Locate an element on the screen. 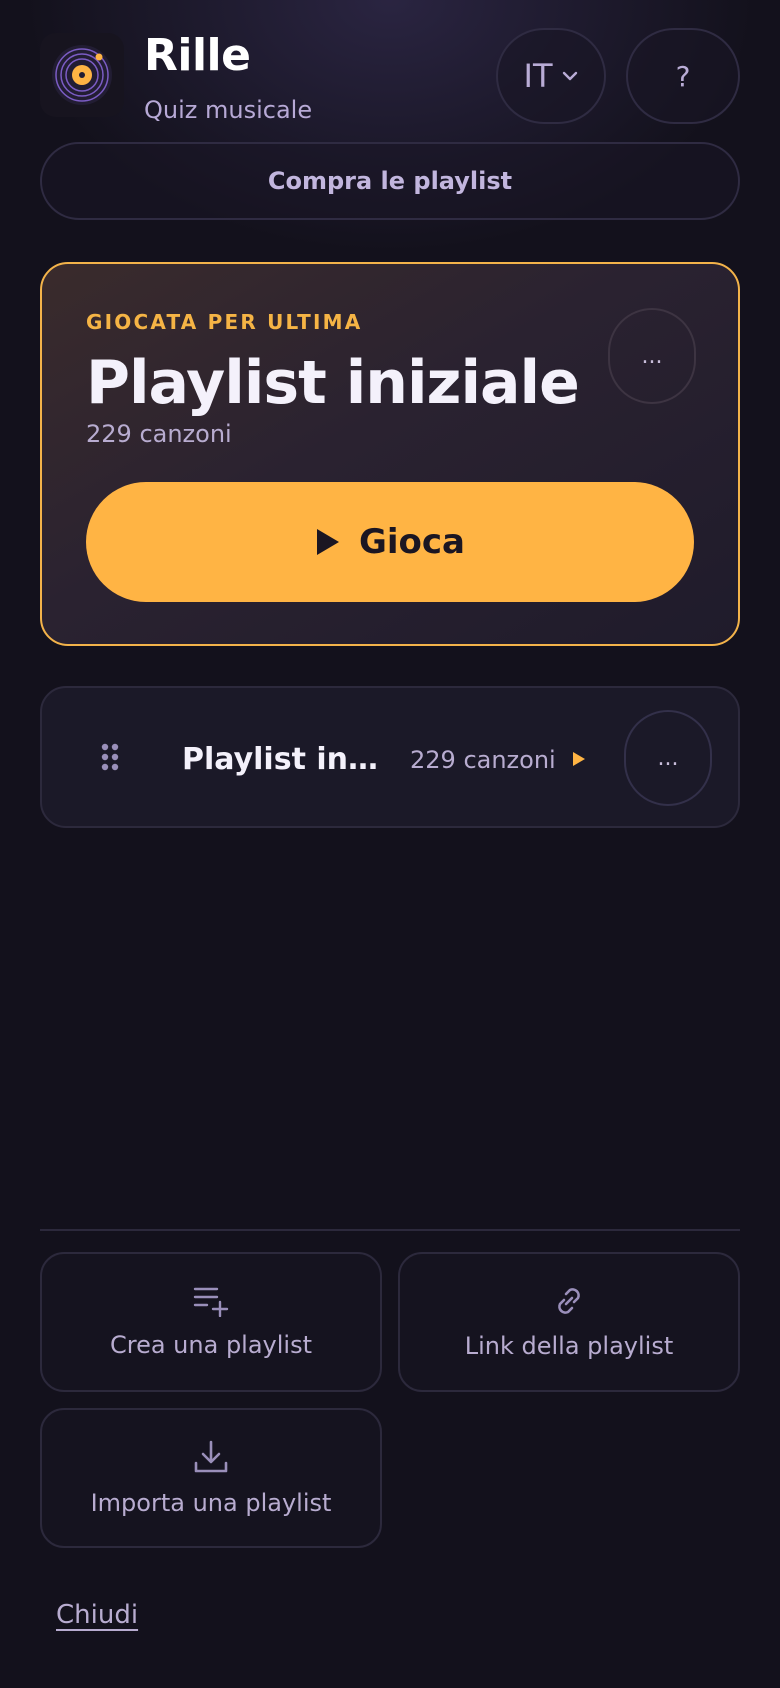  play-button-label: Gioca is located at coordinates (412, 542).